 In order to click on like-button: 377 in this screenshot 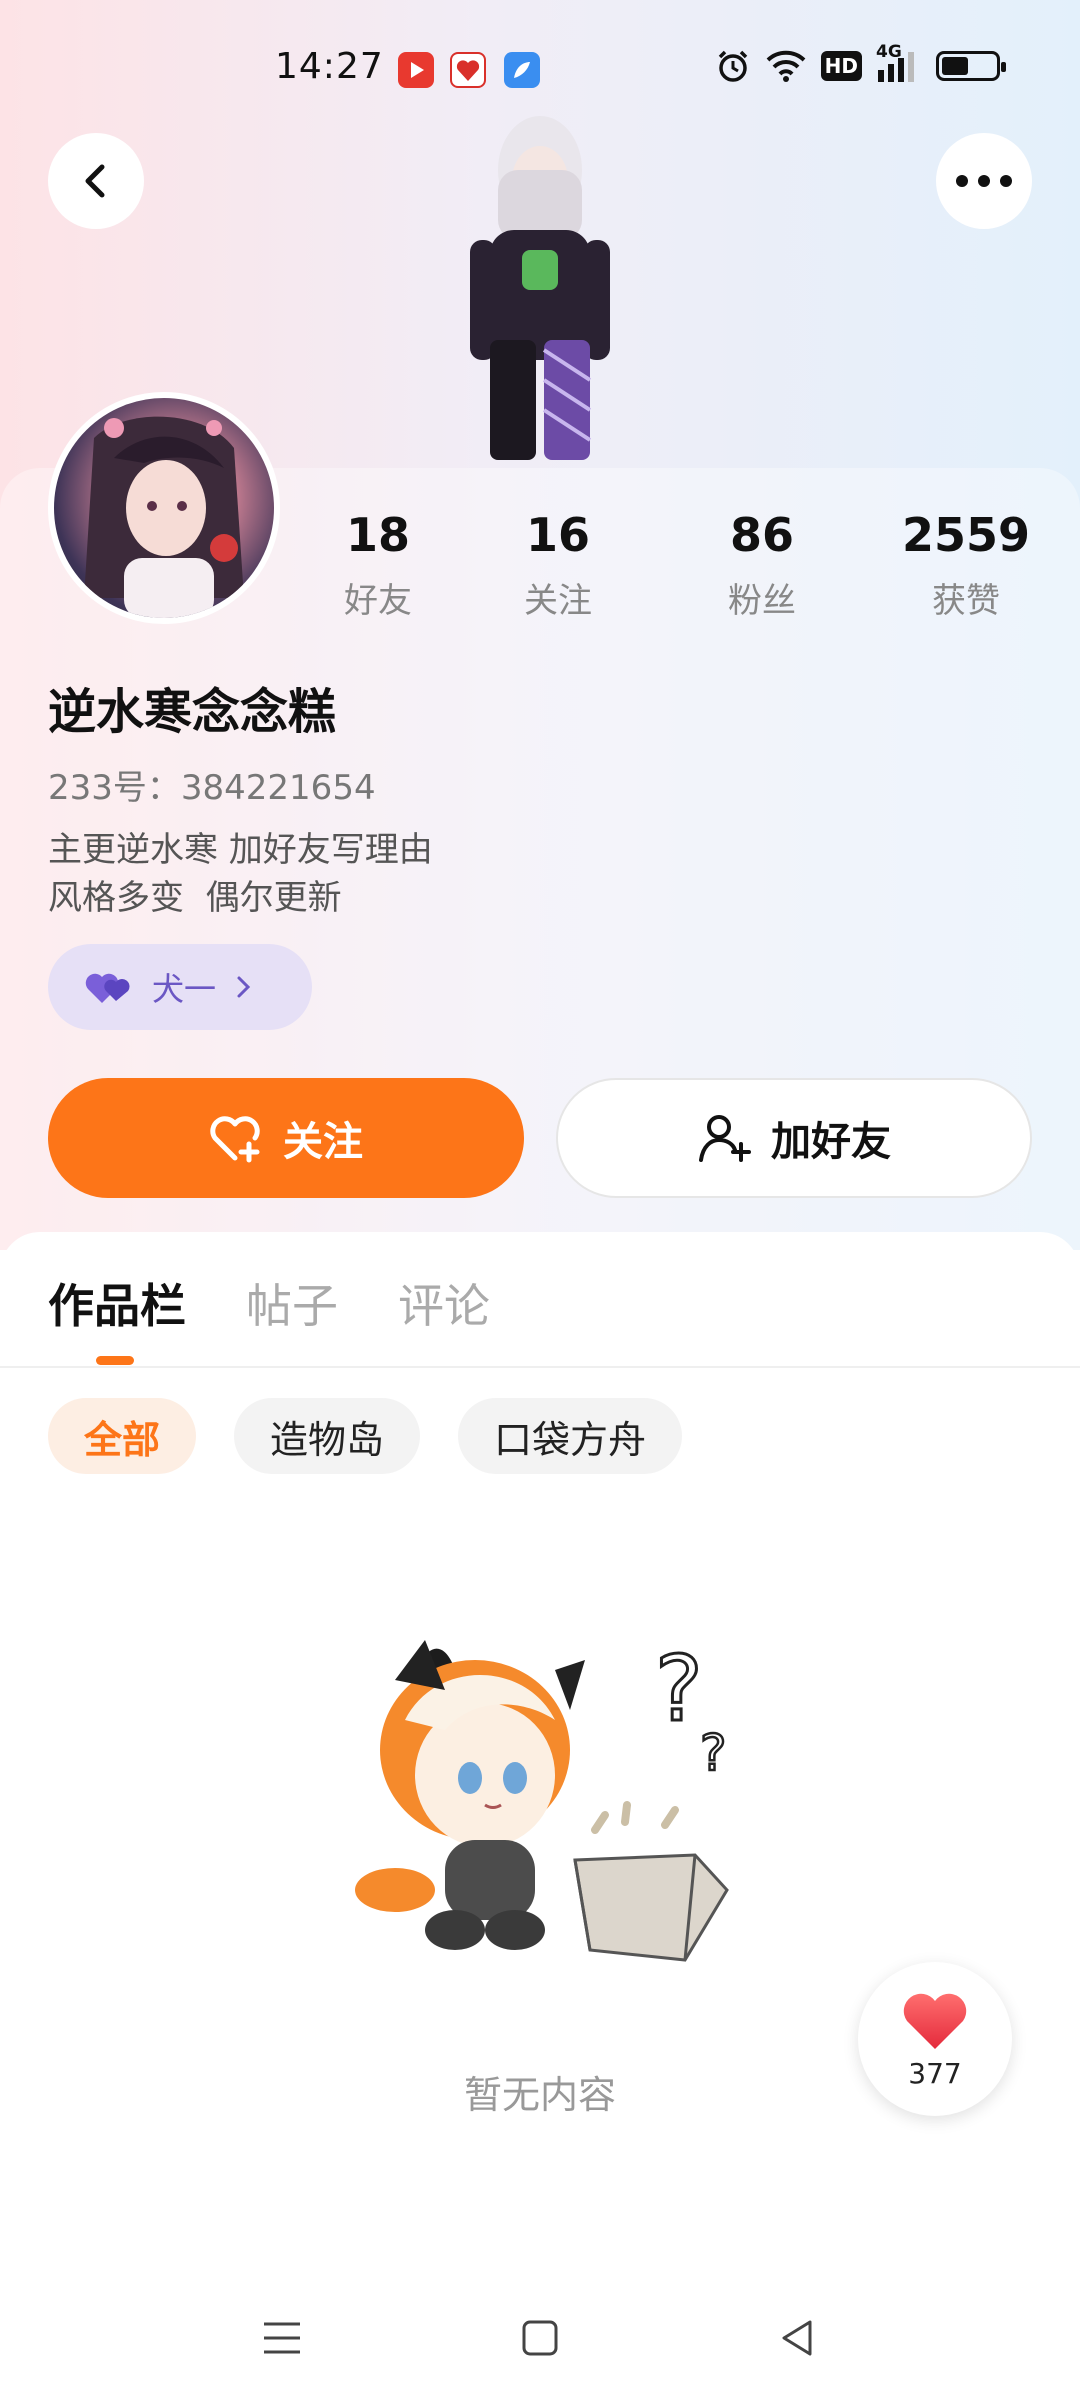, I will do `click(935, 2039)`.